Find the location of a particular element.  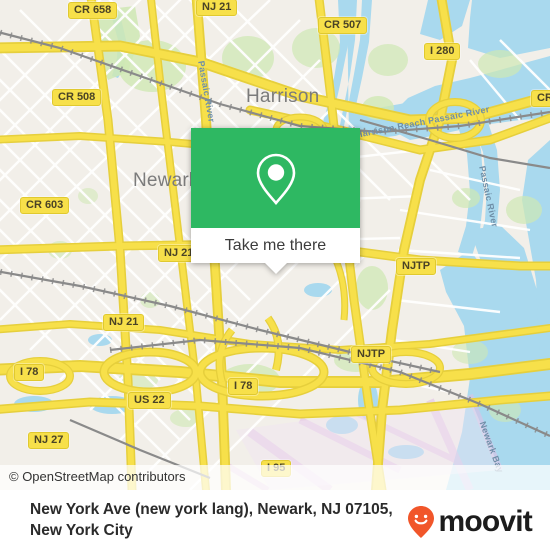

map-label-harrison: Harrison is located at coordinates (283, 96).